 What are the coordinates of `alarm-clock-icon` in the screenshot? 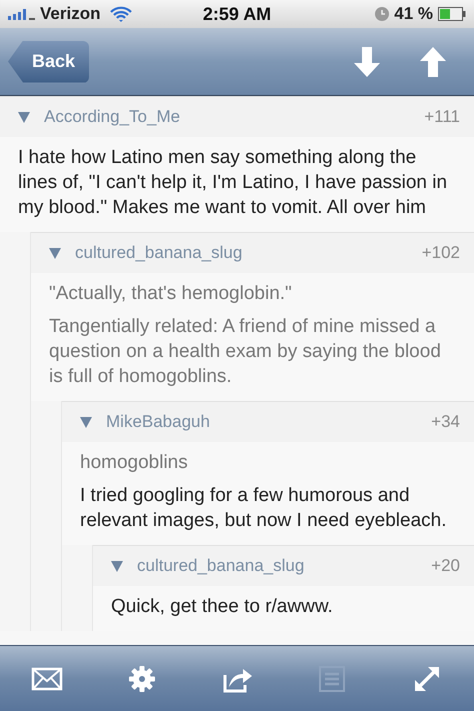 It's located at (382, 14).